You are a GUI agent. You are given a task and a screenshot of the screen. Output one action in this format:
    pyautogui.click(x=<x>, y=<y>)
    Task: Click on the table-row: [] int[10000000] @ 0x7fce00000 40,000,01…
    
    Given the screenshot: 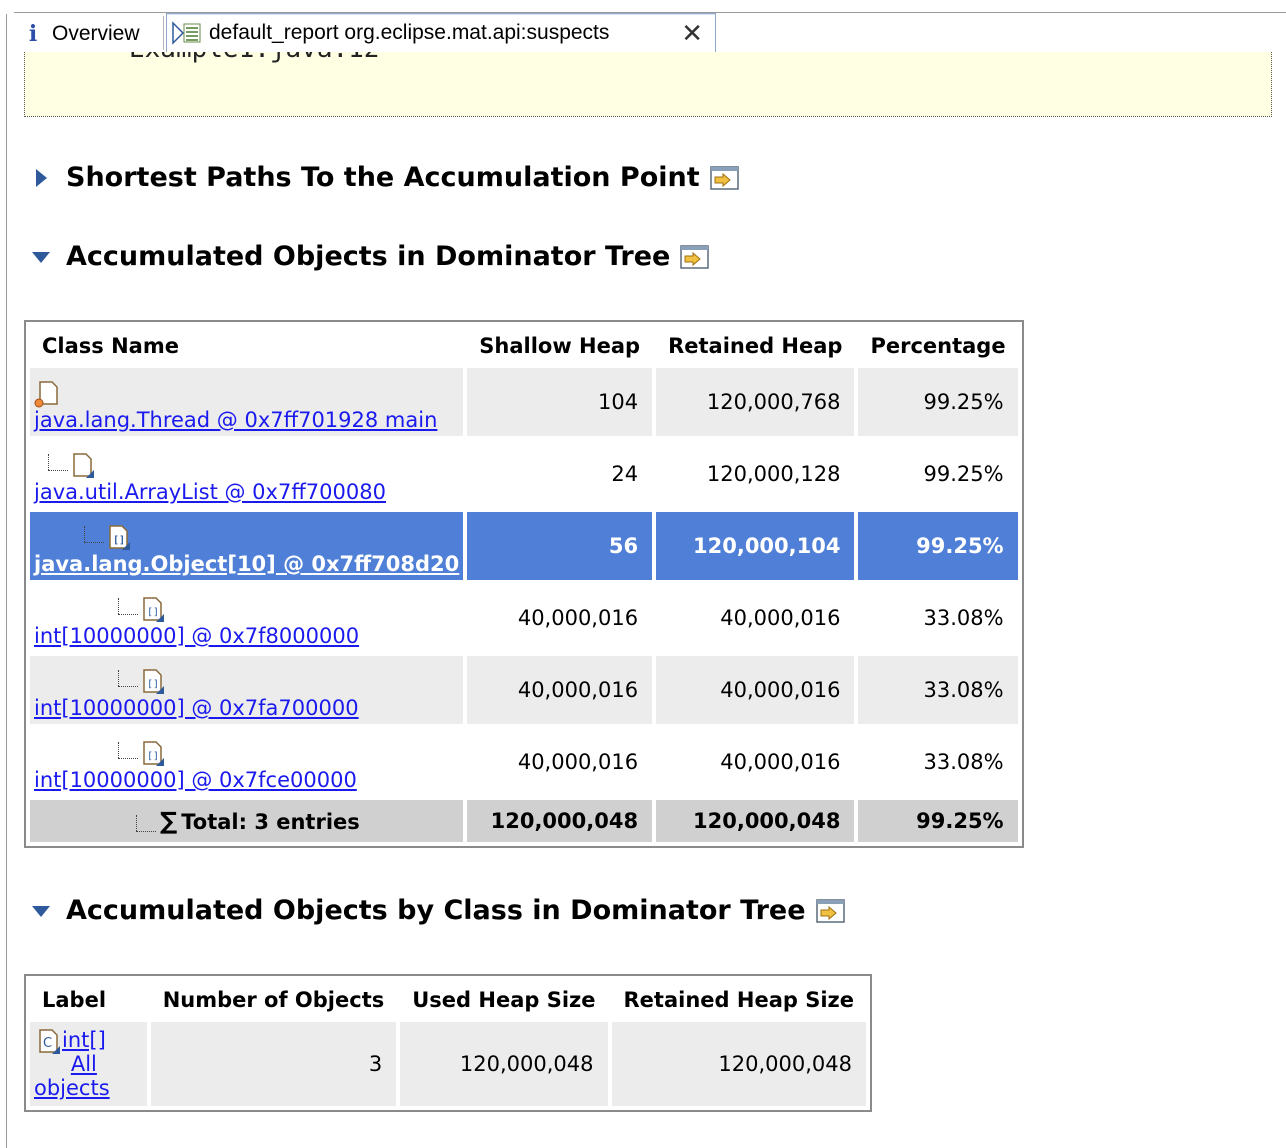 What is the action you would take?
    pyautogui.click(x=524, y=762)
    